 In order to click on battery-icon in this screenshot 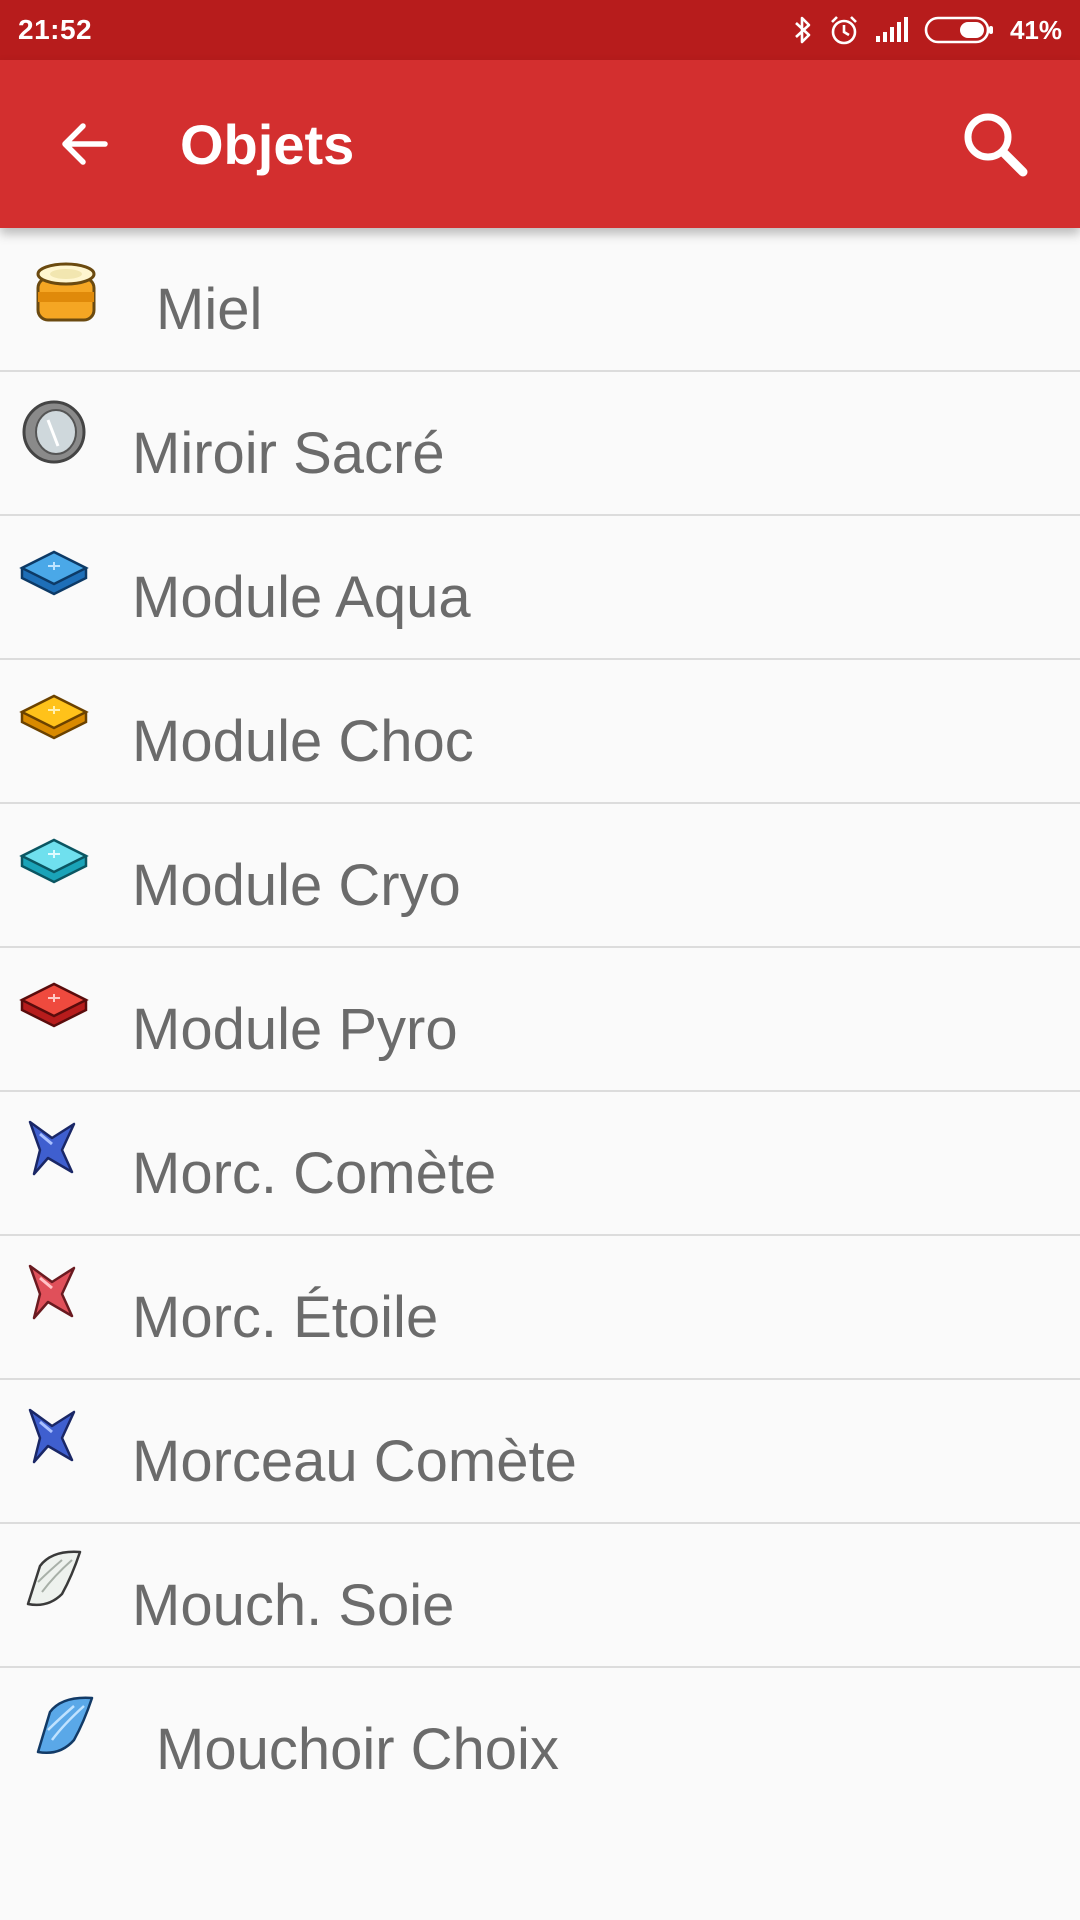, I will do `click(960, 30)`.